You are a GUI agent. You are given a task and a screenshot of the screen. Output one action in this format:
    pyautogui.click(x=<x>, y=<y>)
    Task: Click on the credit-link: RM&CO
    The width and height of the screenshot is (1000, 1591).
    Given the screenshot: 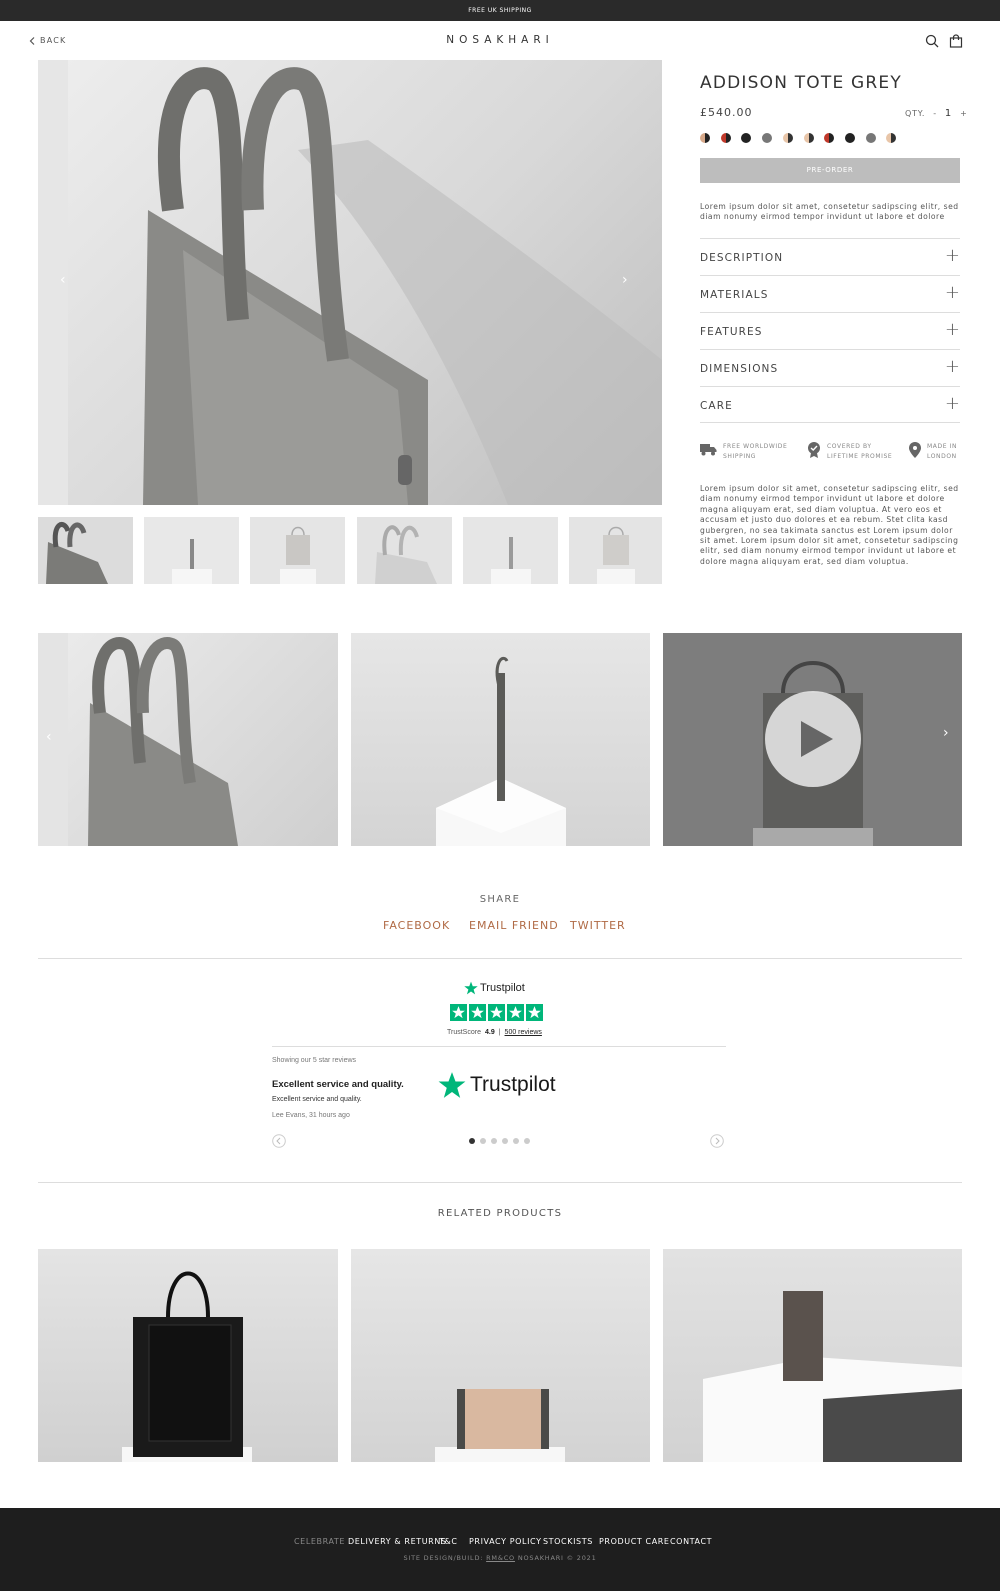 What is the action you would take?
    pyautogui.click(x=500, y=1558)
    